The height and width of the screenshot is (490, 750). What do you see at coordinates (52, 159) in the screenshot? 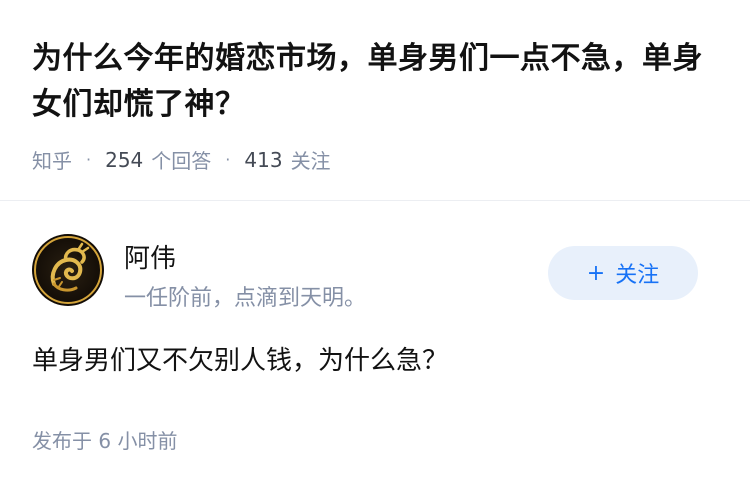
I see `source-label: 知乎` at bounding box center [52, 159].